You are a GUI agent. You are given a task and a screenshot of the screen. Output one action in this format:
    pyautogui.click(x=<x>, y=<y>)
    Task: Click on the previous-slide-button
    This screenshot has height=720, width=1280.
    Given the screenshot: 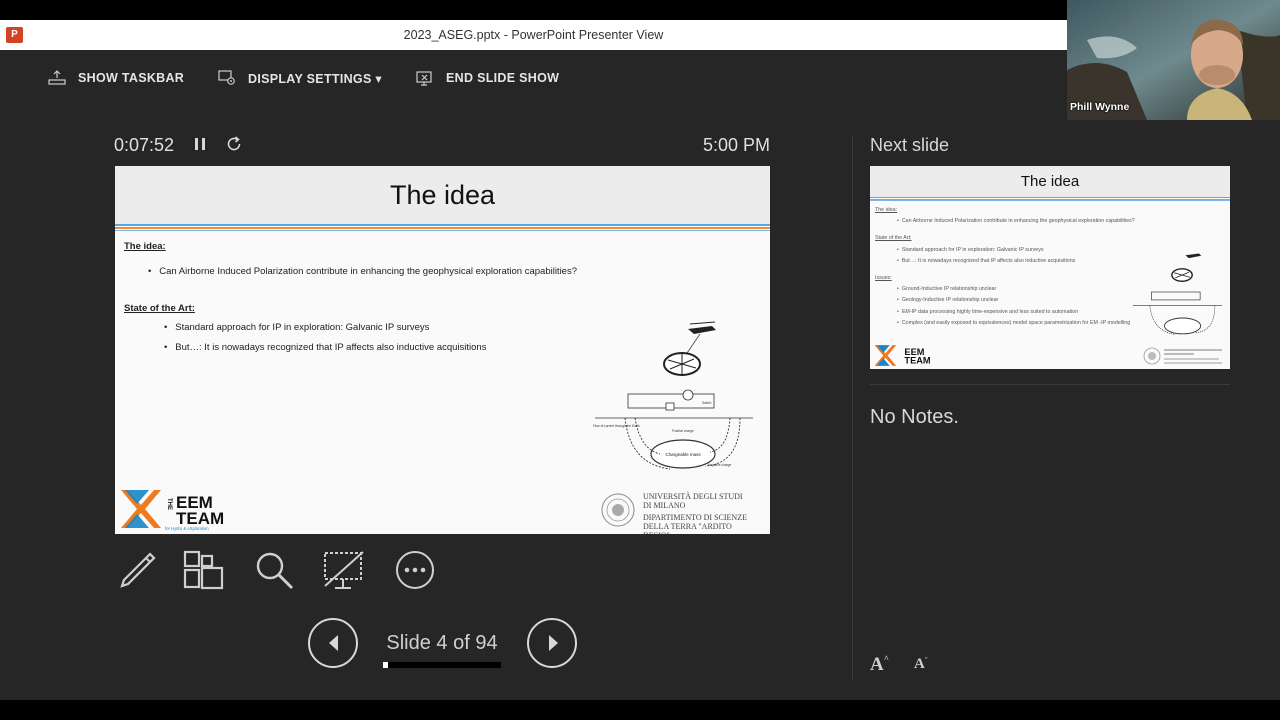 What is the action you would take?
    pyautogui.click(x=333, y=643)
    